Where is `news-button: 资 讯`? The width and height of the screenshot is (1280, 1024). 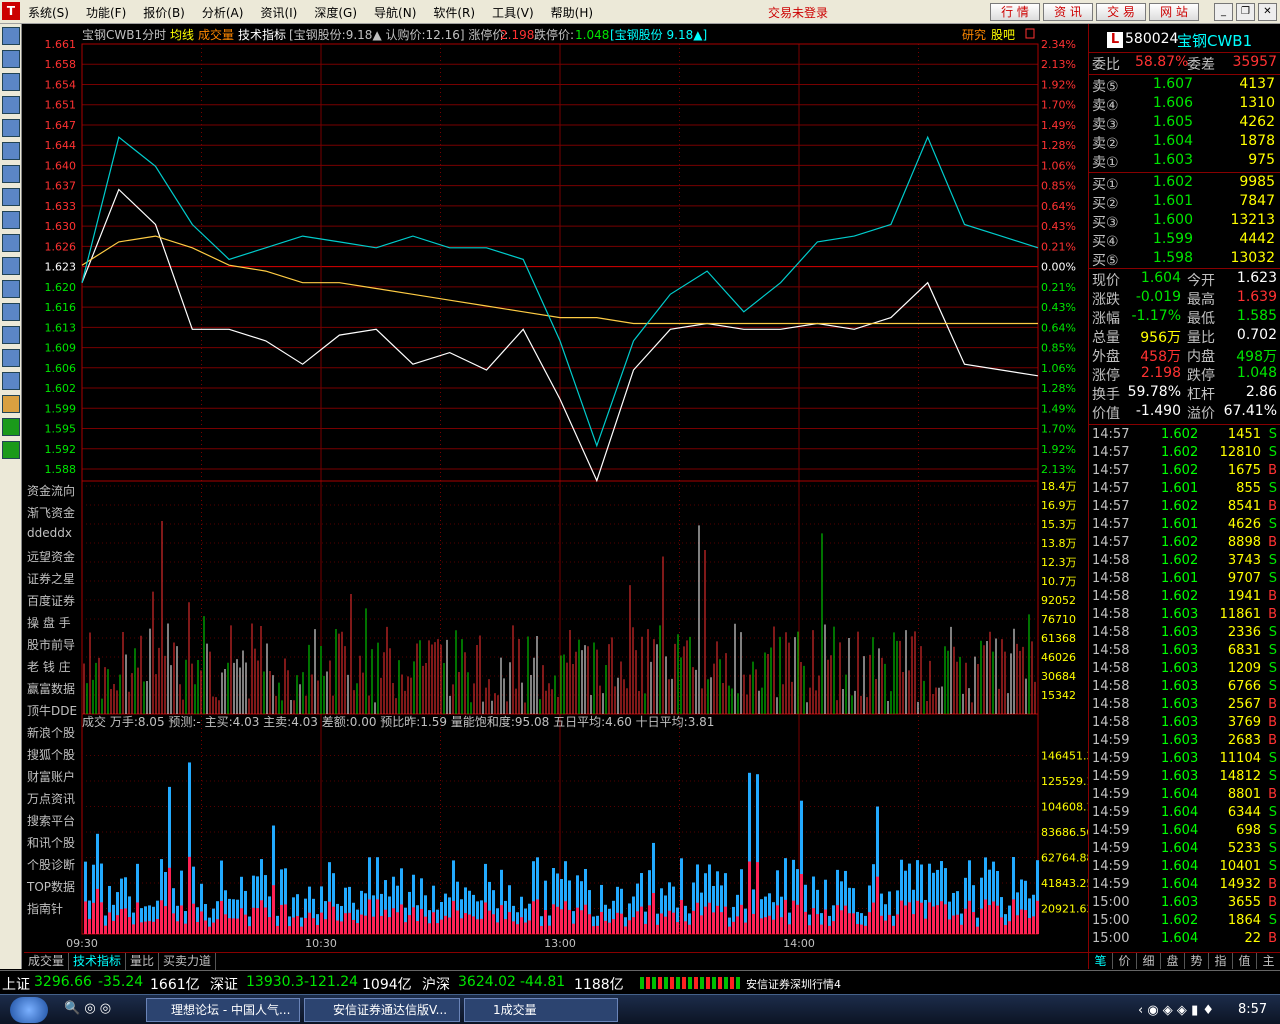 news-button: 资 讯 is located at coordinates (1068, 12).